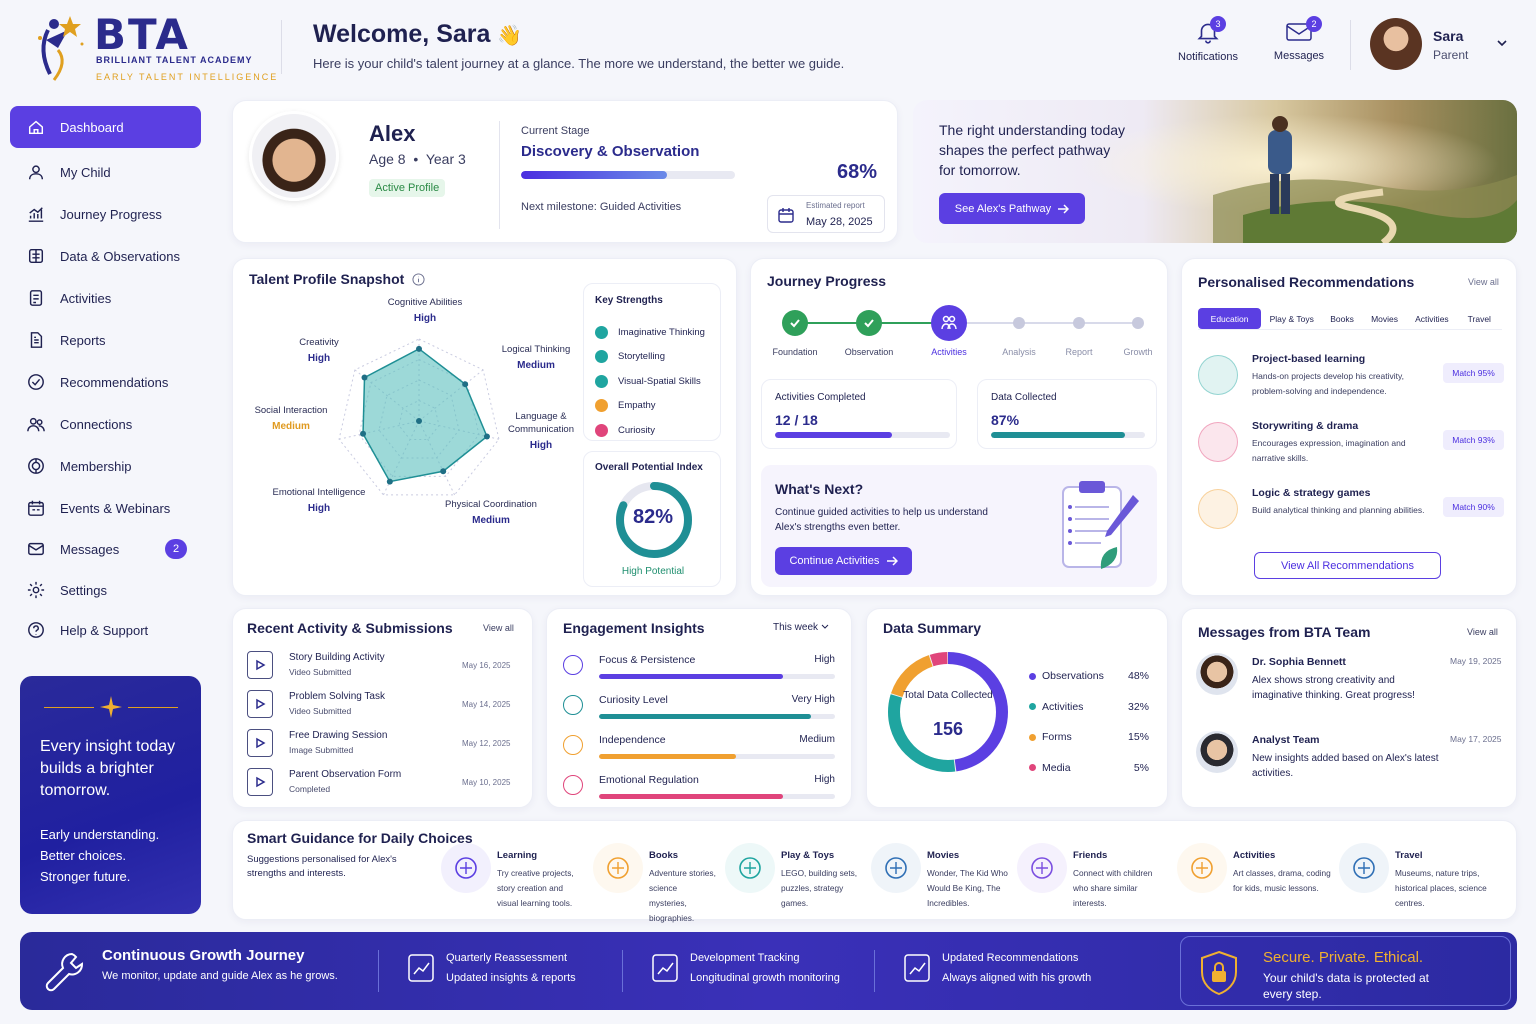 This screenshot has width=1536, height=1024. Describe the element at coordinates (105, 630) in the screenshot. I see `sidebar-item-help-support: Help & Support` at that location.